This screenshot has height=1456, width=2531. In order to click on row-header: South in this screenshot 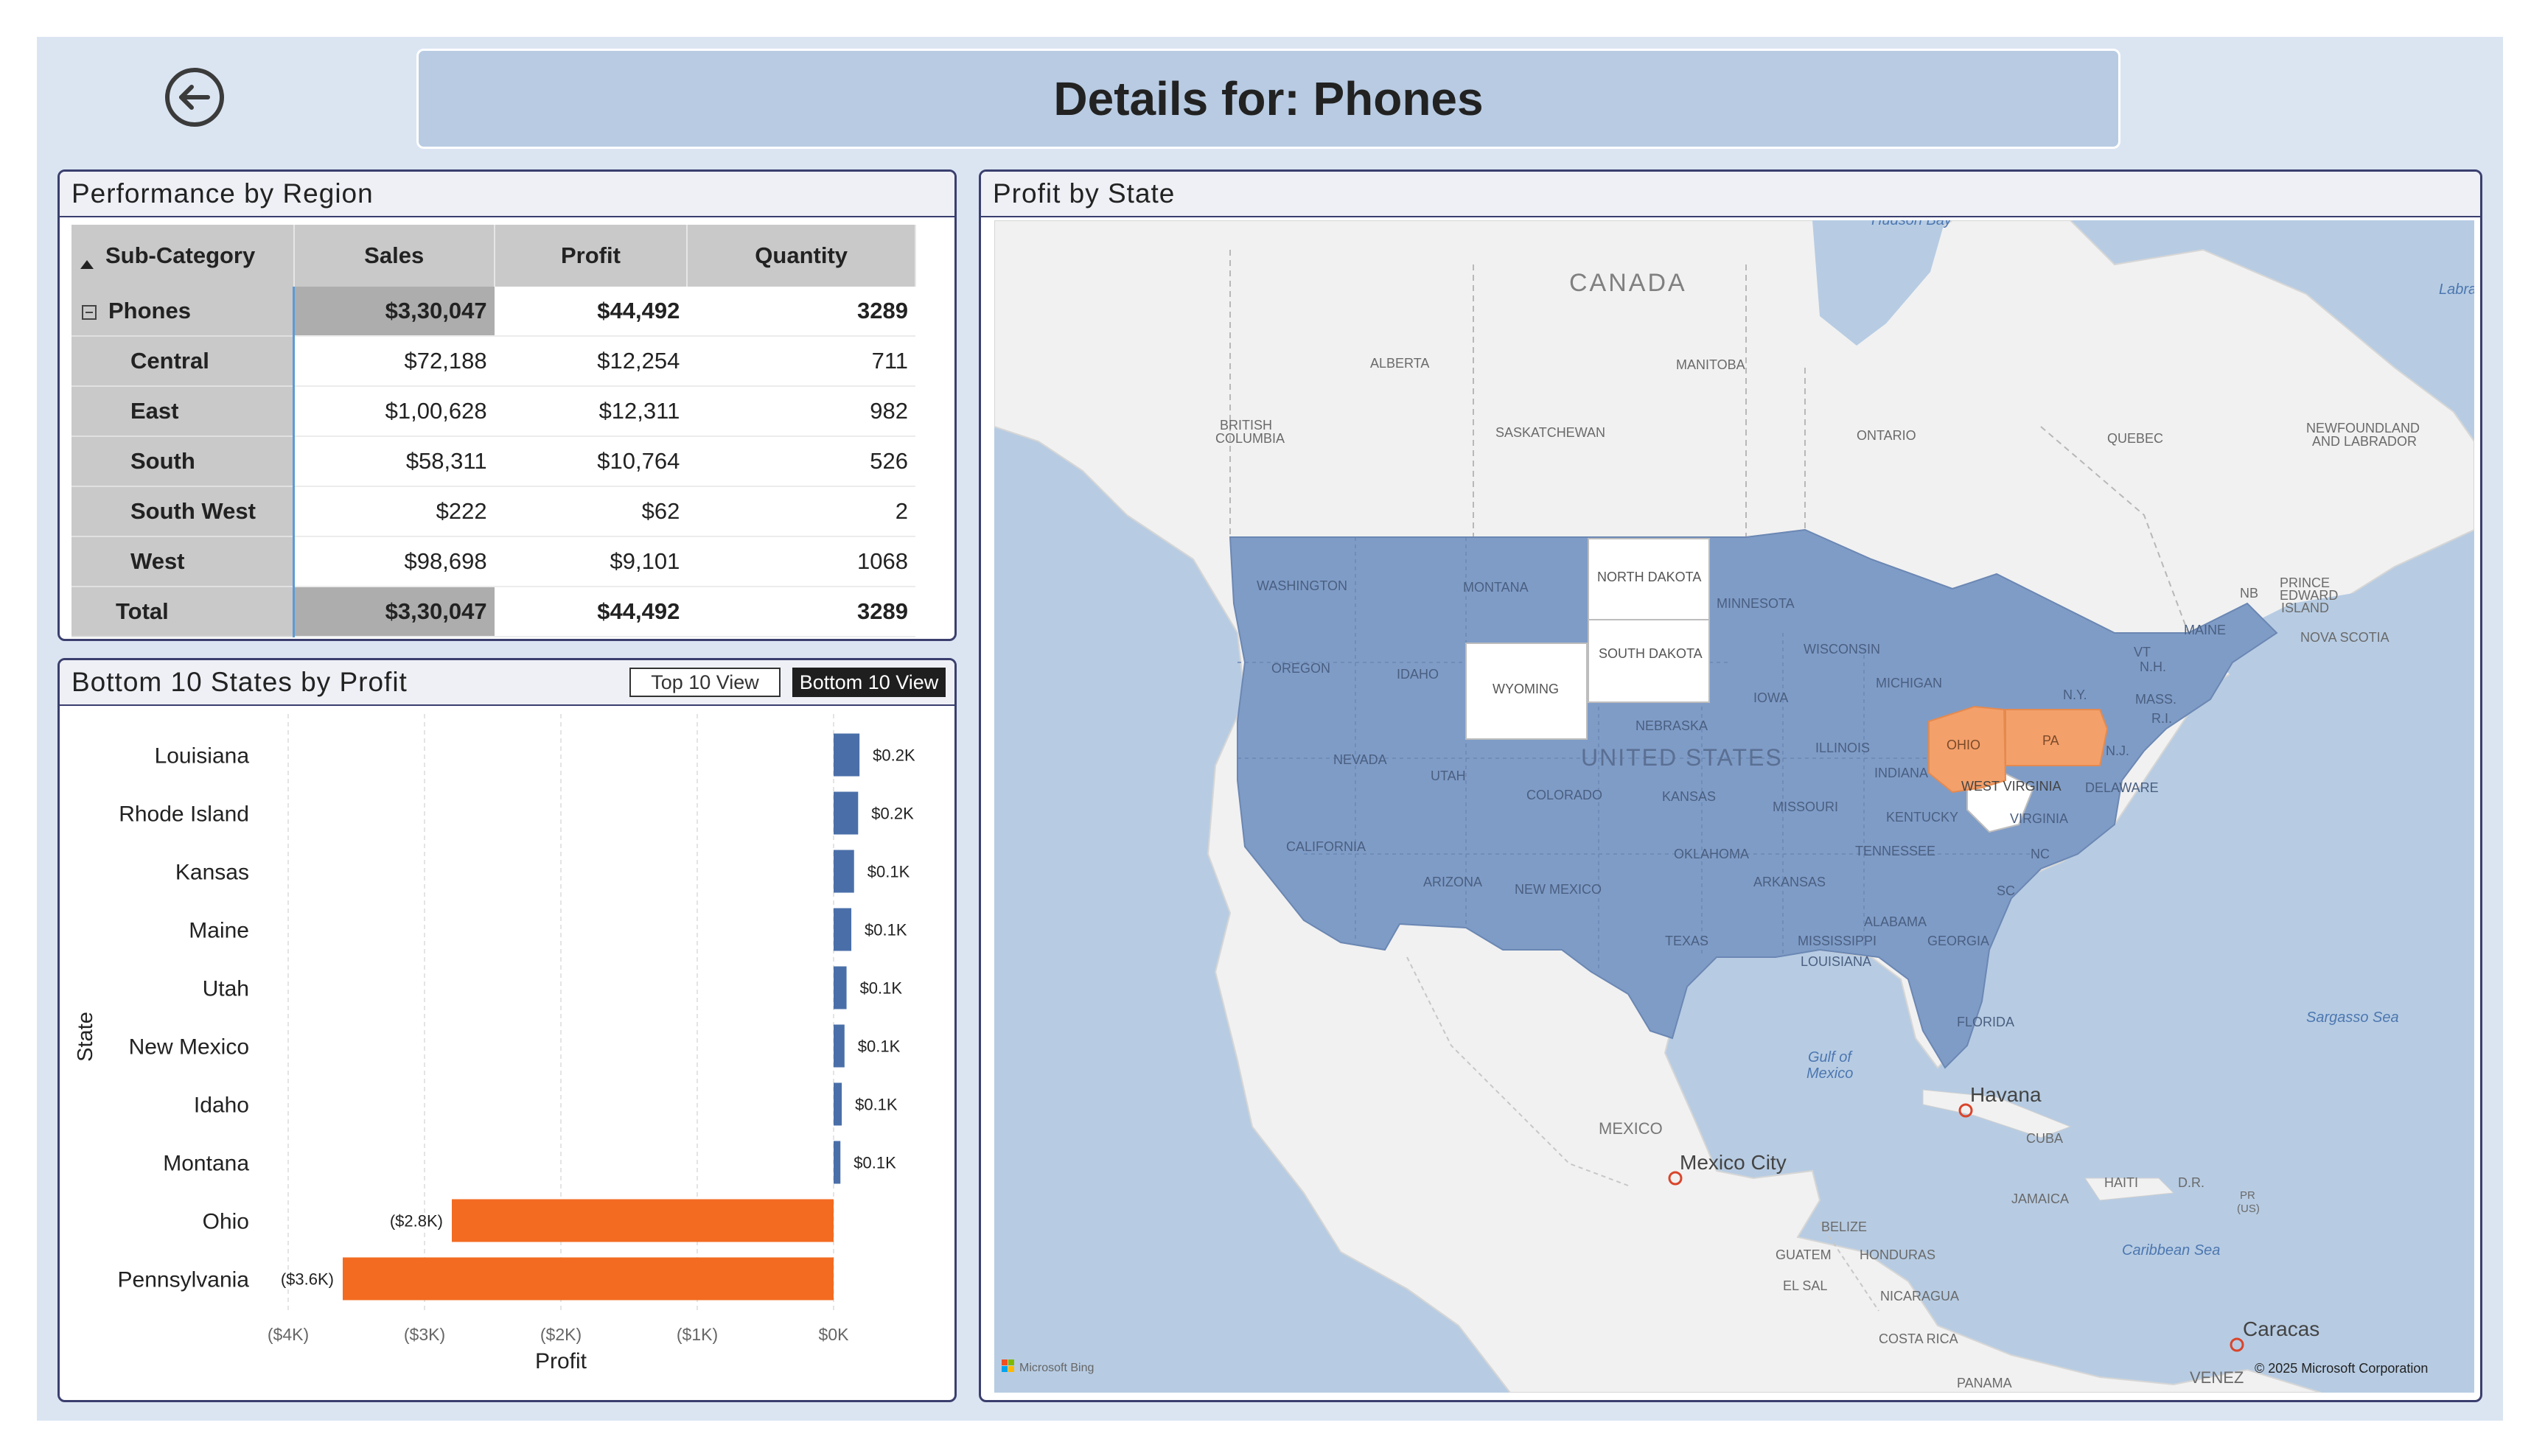, I will do `click(183, 461)`.